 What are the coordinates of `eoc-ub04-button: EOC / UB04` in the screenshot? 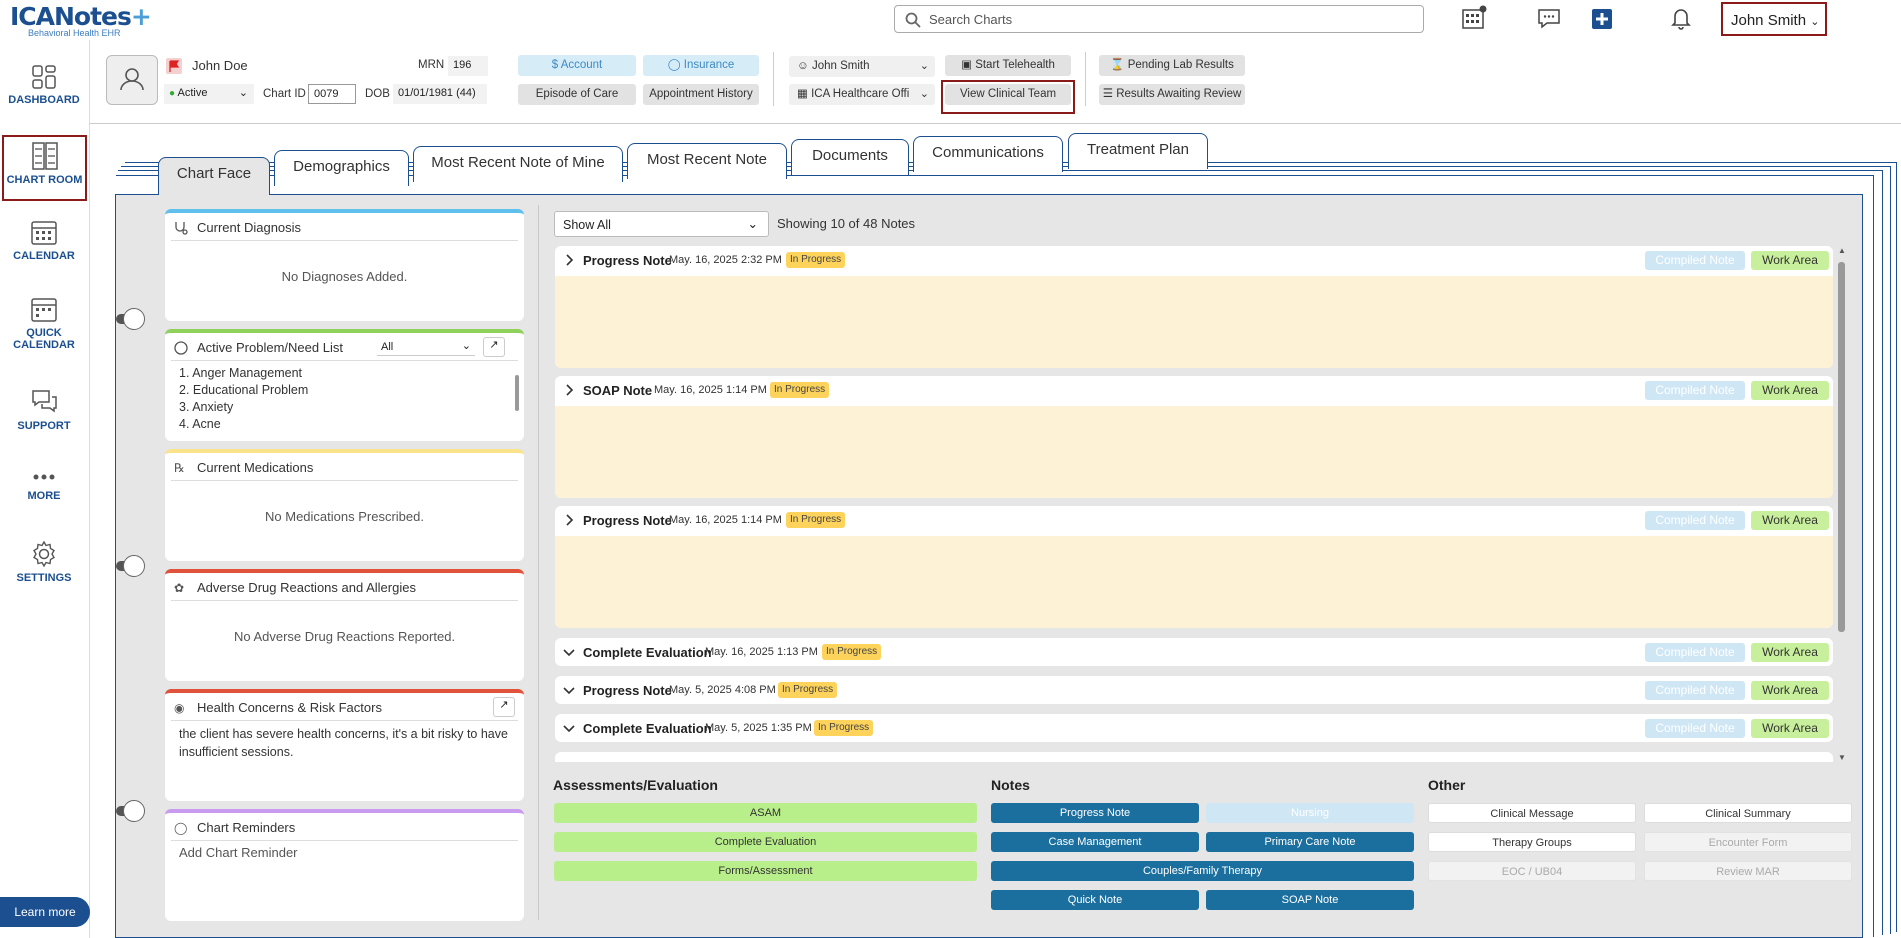 It's located at (1532, 871).